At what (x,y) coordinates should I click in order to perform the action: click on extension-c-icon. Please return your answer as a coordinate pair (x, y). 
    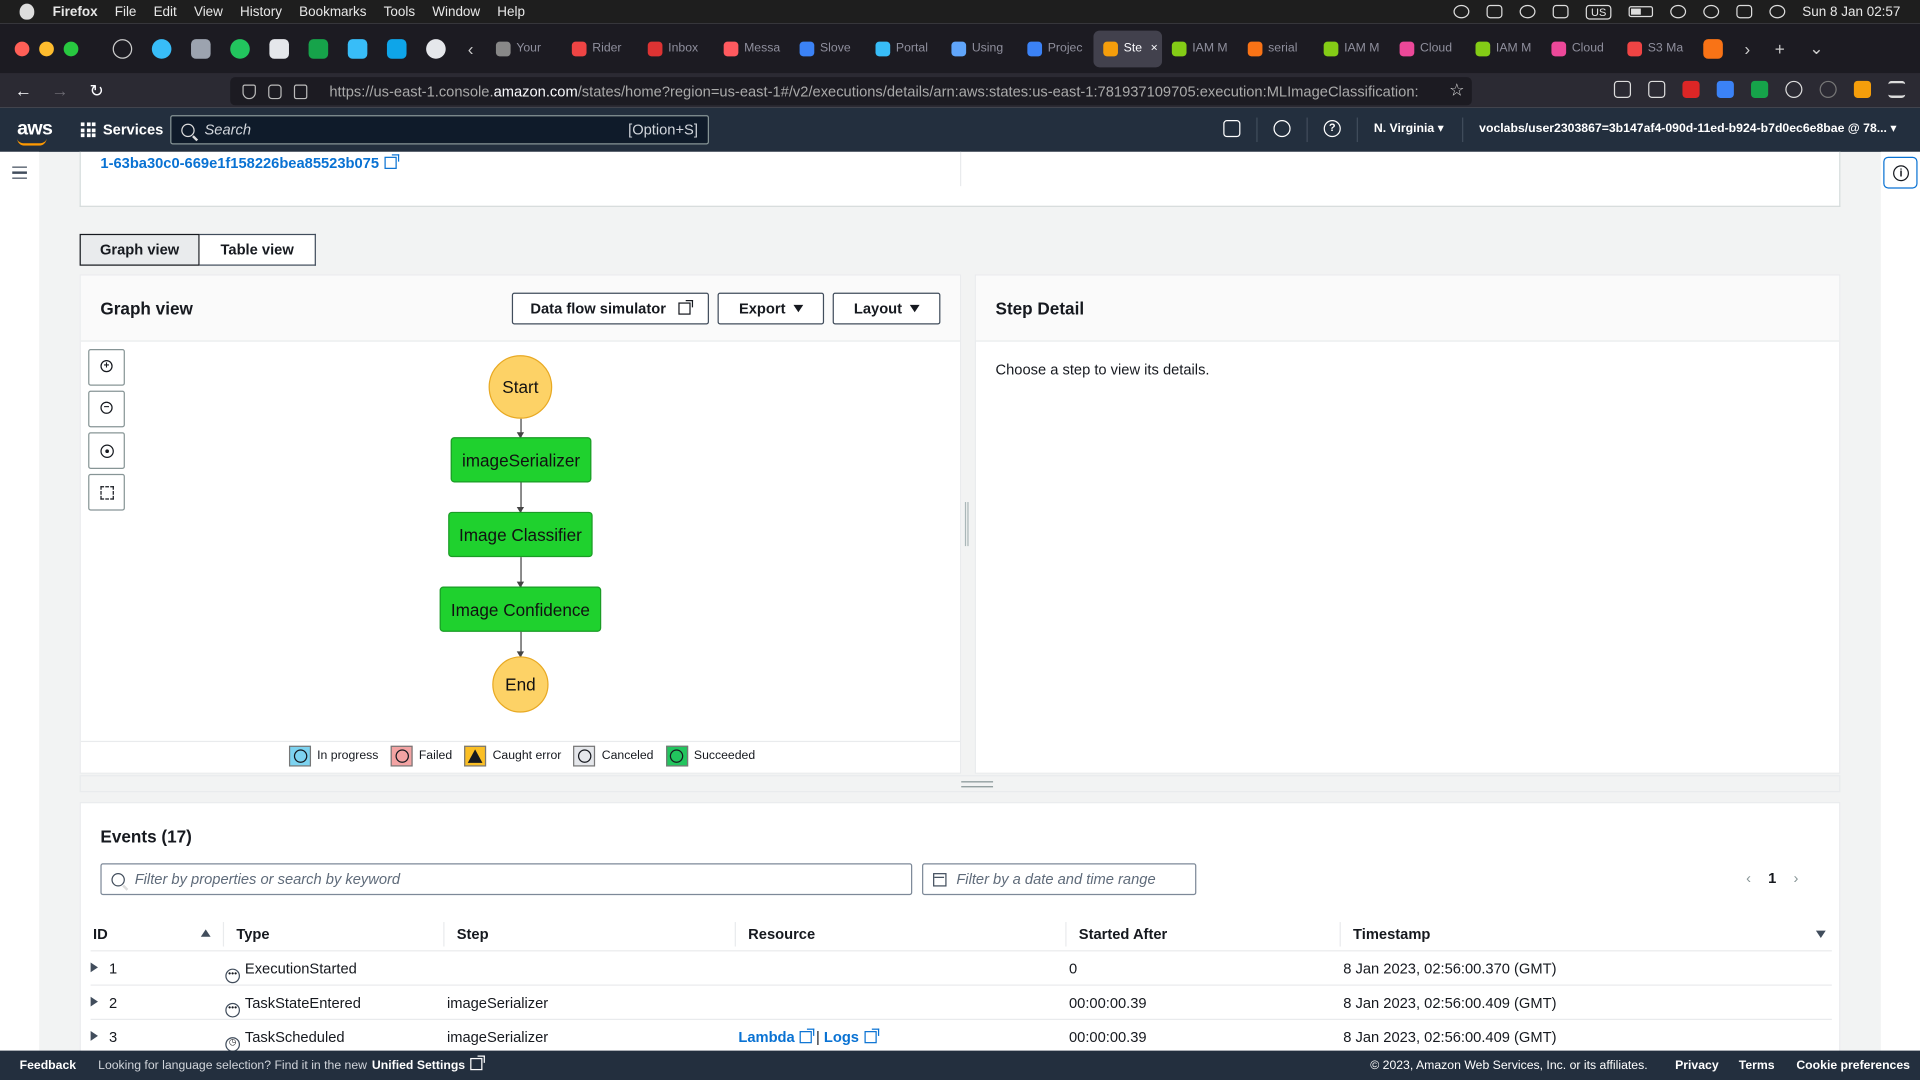
    Looking at the image, I should click on (1828, 89).